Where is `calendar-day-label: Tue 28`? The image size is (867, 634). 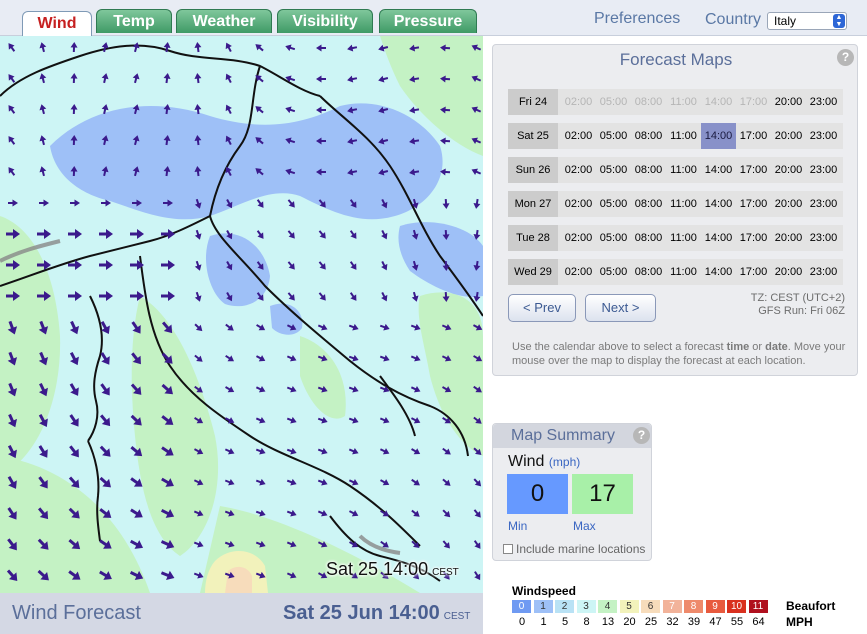 calendar-day-label: Tue 28 is located at coordinates (533, 238).